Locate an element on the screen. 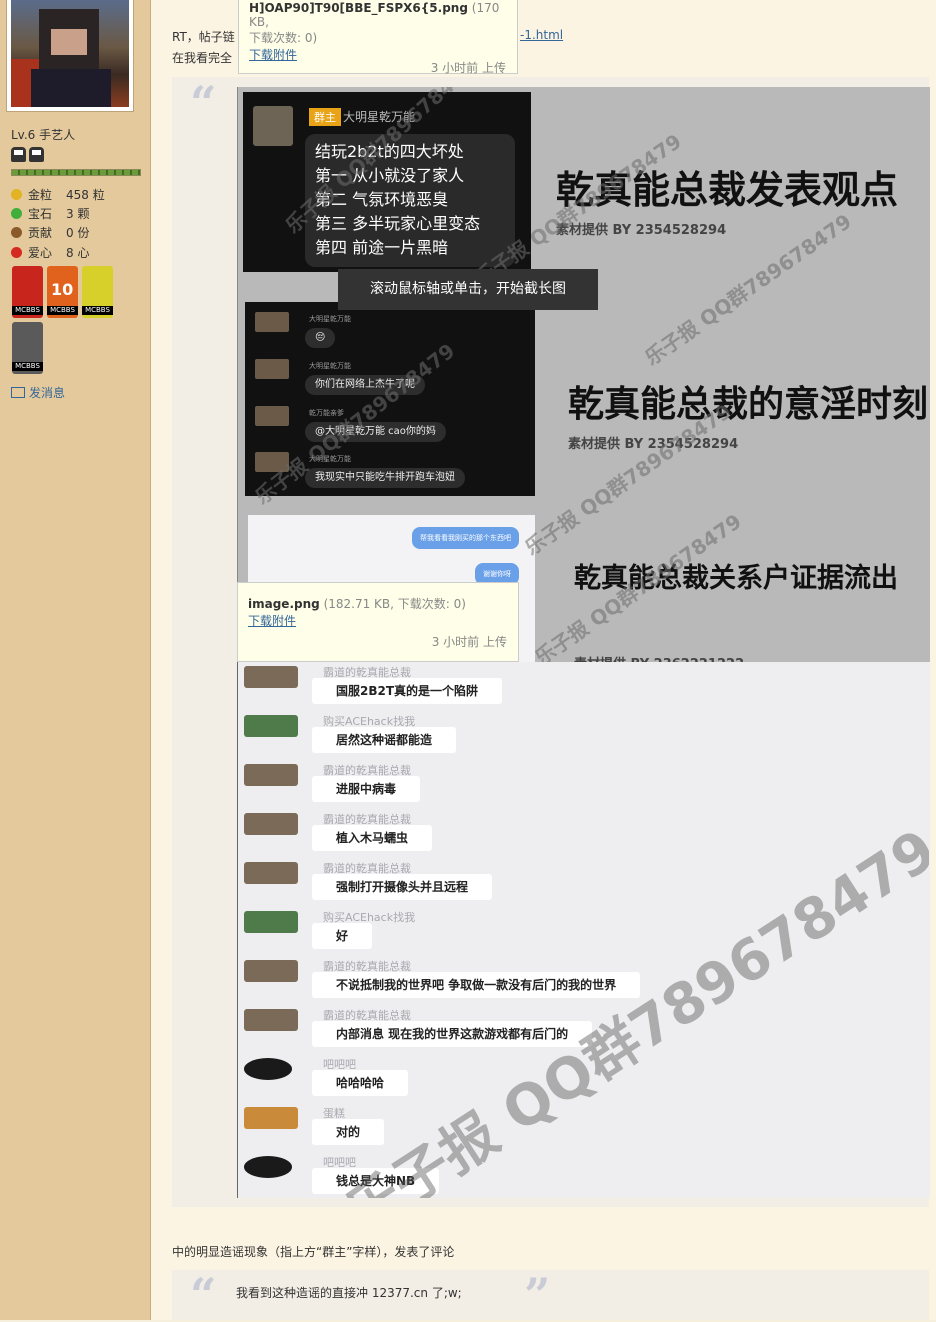 The width and height of the screenshot is (936, 1322). comment-quote: “ 我看到这种造谣的直接冲 12377.cn 了;w; ” is located at coordinates (550, 1295).